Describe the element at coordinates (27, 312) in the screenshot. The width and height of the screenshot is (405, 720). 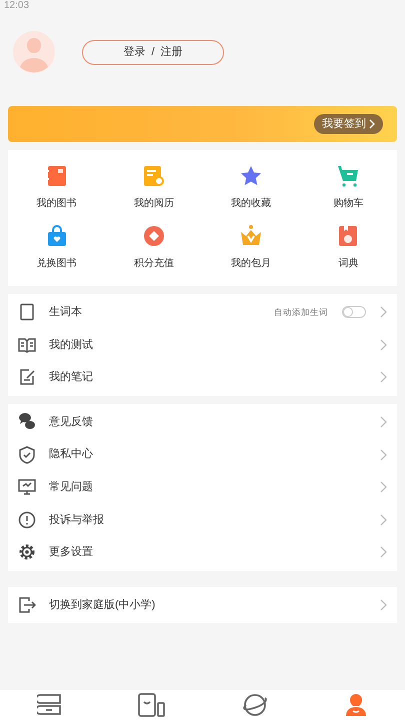
I see `notebook-icon` at that location.